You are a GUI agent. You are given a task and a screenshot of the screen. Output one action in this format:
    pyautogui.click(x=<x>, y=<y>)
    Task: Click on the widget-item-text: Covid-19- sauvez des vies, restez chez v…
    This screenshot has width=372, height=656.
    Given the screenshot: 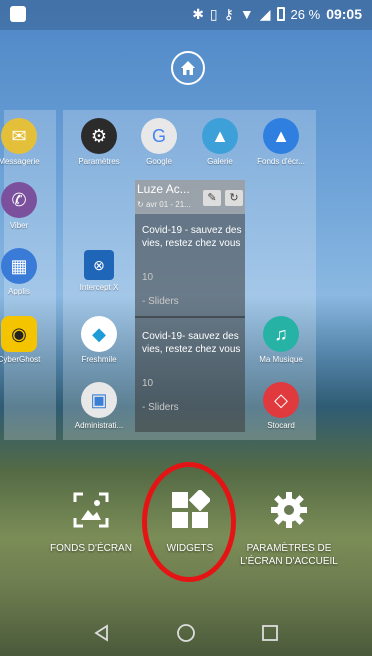 What is the action you would take?
    pyautogui.click(x=192, y=343)
    